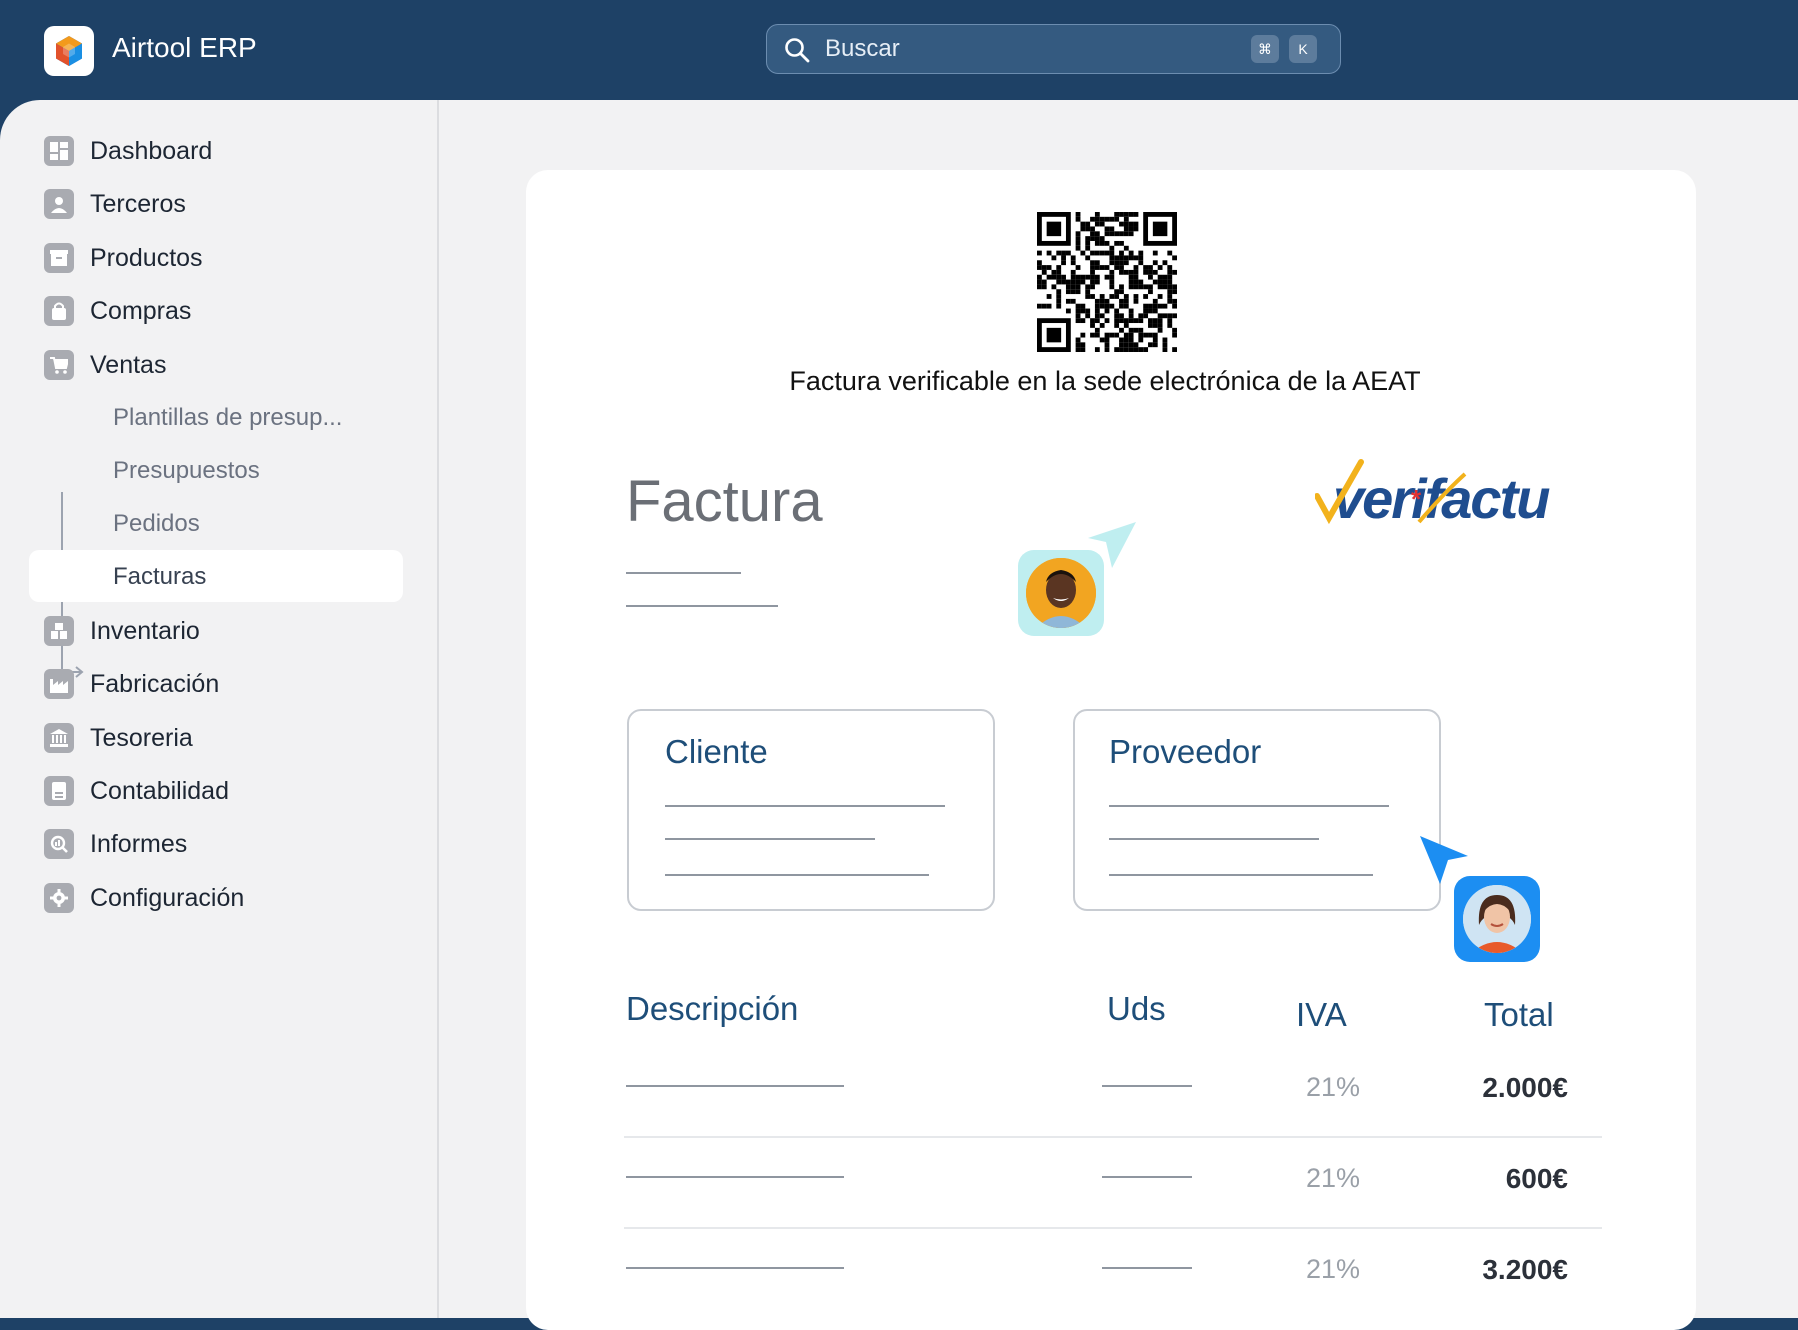 Image resolution: width=1798 pixels, height=1330 pixels. What do you see at coordinates (59, 204) in the screenshot?
I see `user-icon` at bounding box center [59, 204].